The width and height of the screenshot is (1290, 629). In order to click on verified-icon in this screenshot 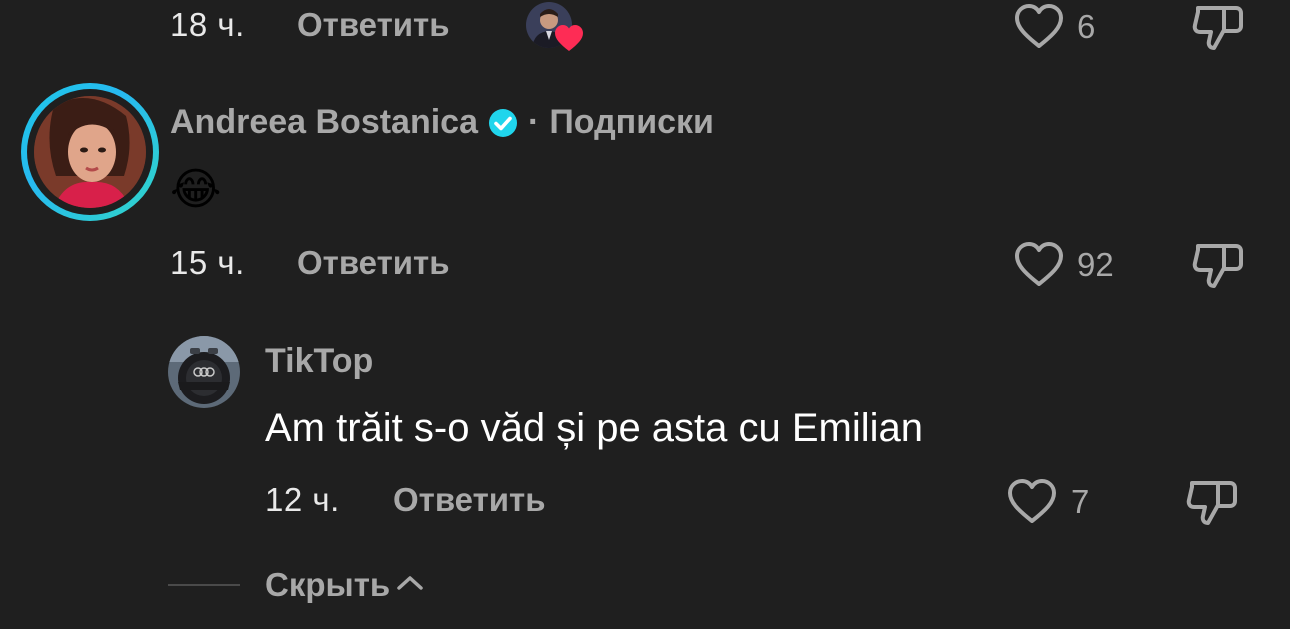, I will do `click(503, 123)`.